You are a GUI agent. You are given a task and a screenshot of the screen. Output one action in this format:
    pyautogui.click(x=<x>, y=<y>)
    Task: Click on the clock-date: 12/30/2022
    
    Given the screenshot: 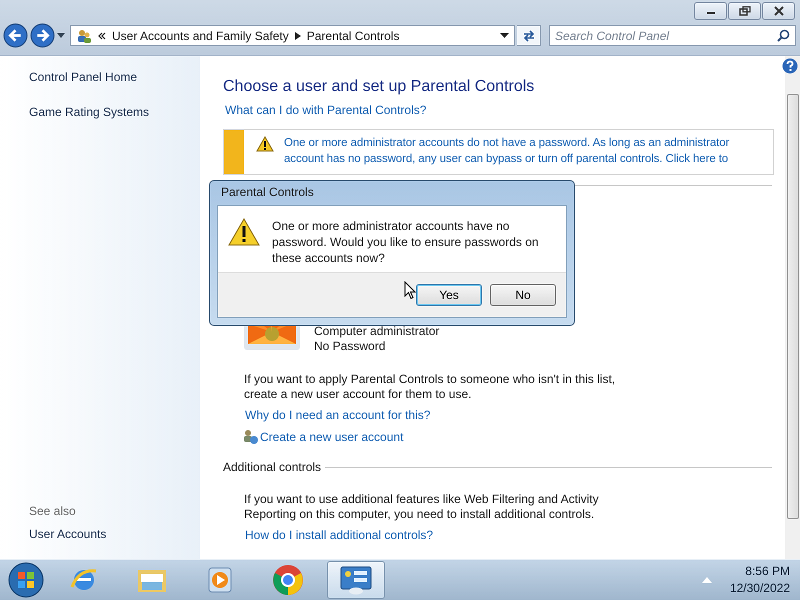 What is the action you would take?
    pyautogui.click(x=760, y=588)
    